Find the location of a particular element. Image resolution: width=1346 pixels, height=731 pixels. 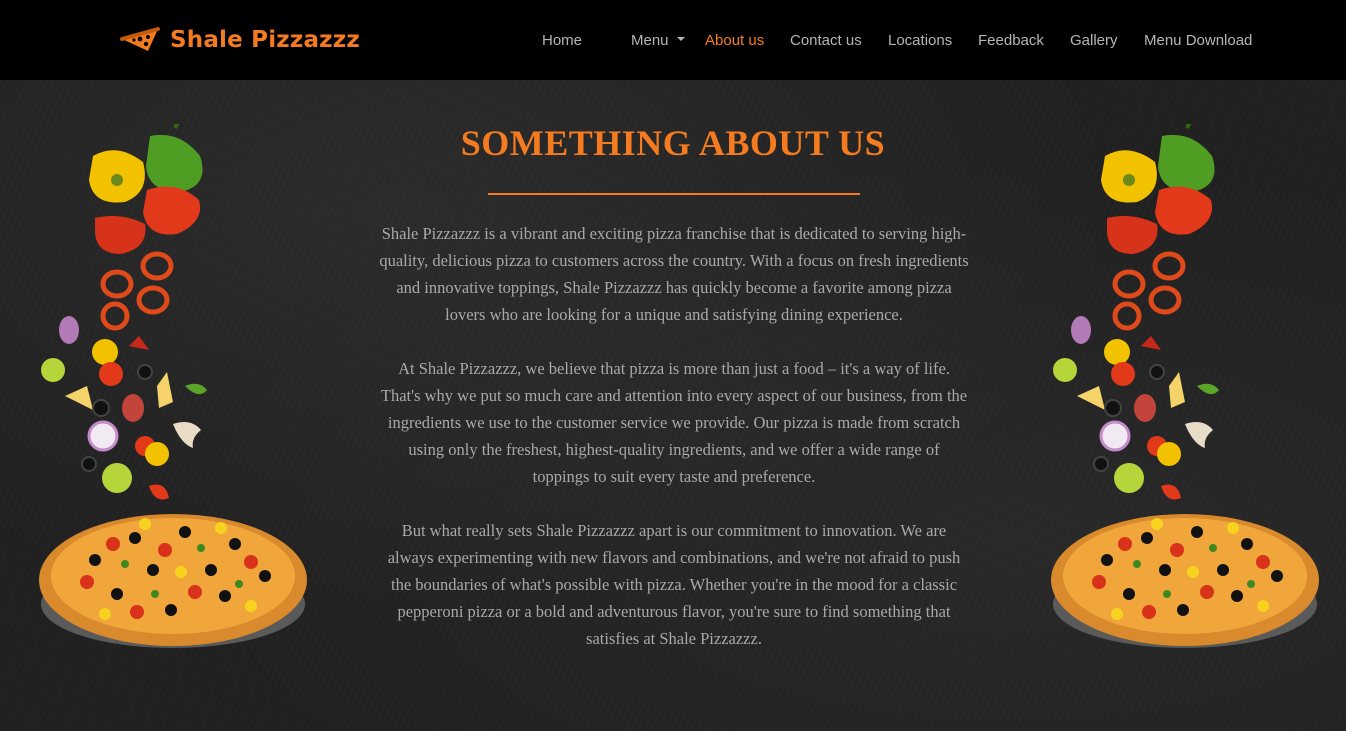

nav-feedback: Feedback is located at coordinates (1011, 40).